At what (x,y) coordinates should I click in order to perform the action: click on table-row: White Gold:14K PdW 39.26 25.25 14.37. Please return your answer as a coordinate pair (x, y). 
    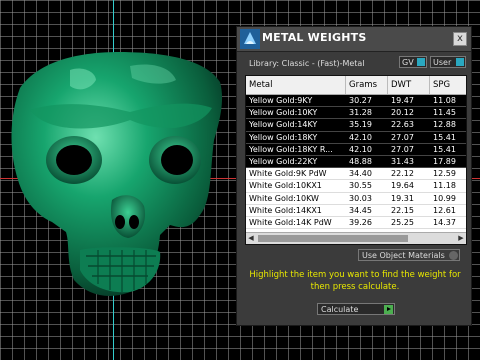
    Looking at the image, I should click on (356, 223).